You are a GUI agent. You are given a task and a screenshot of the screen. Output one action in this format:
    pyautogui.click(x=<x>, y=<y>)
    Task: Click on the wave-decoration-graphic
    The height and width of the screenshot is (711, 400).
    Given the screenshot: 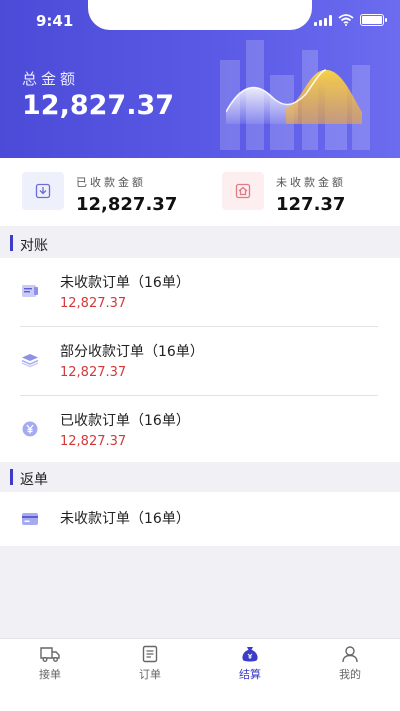 What is the action you would take?
    pyautogui.click(x=294, y=96)
    